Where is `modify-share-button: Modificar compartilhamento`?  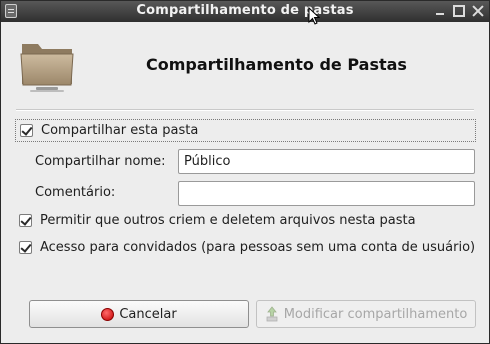
modify-share-button: Modificar compartilhamento is located at coordinates (366, 314).